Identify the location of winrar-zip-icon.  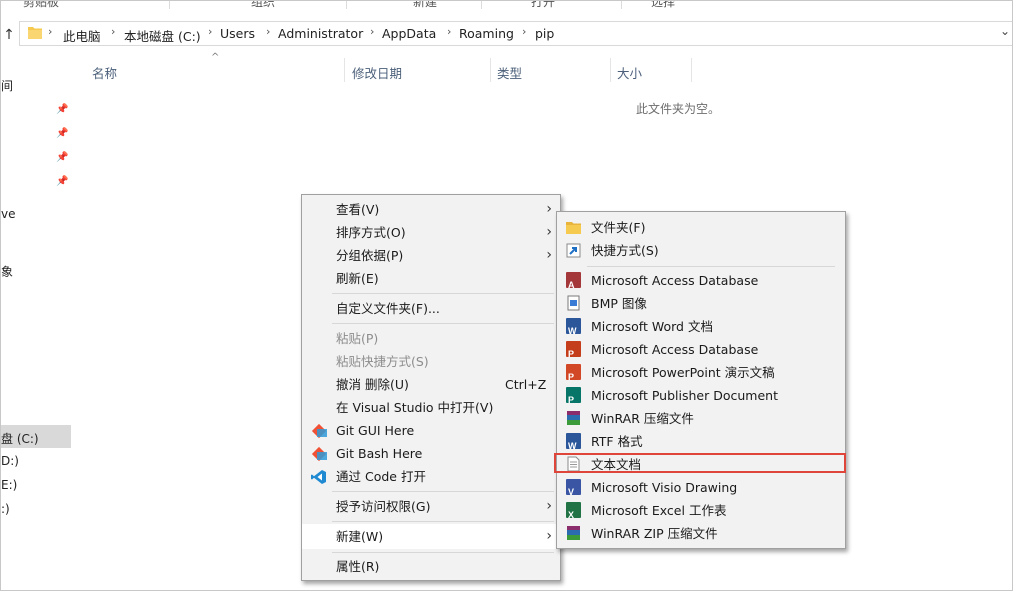
(573, 533).